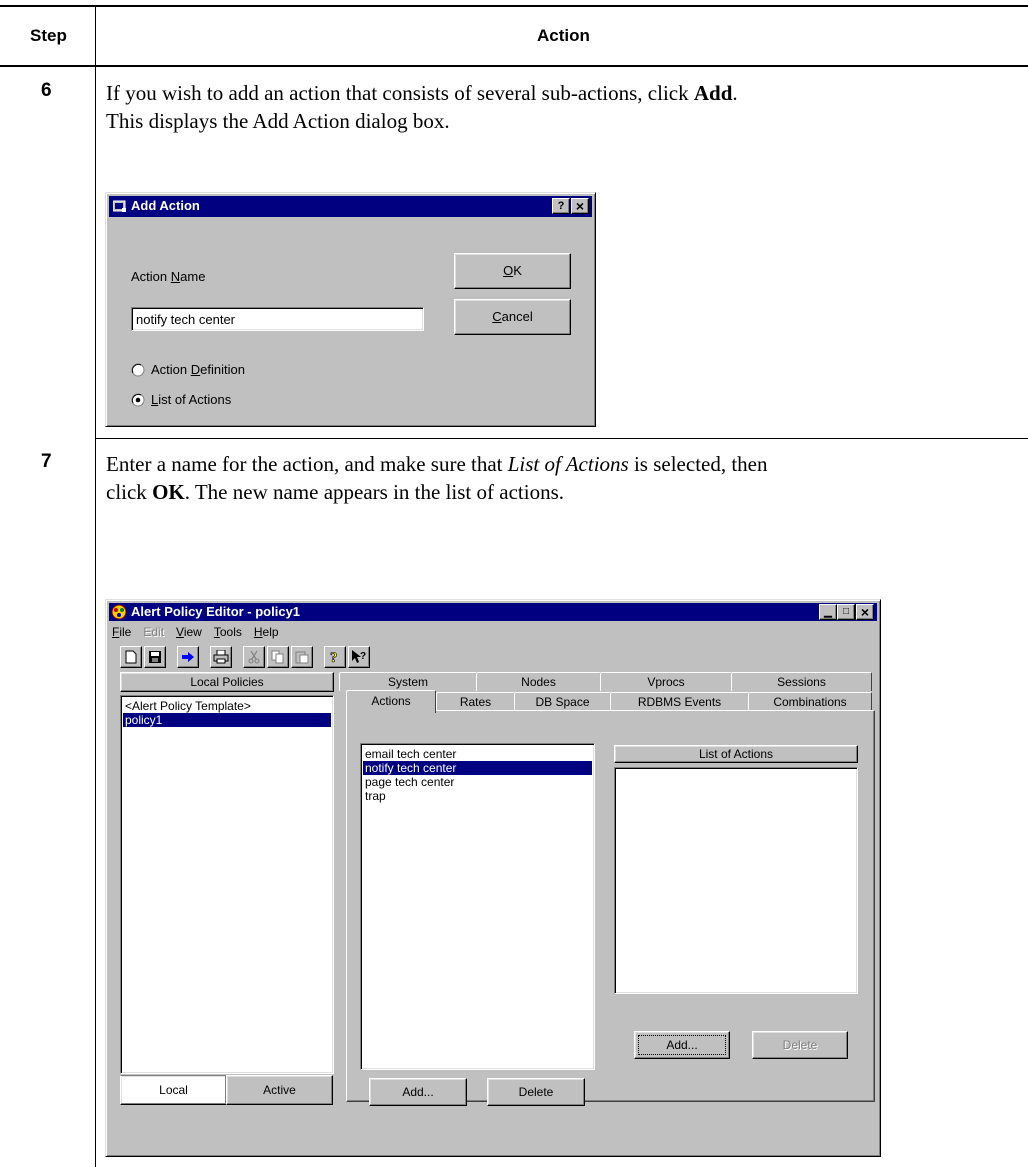 The image size is (1028, 1167). I want to click on policies-list: <Alert Policy Template> policy1, so click(227, 884).